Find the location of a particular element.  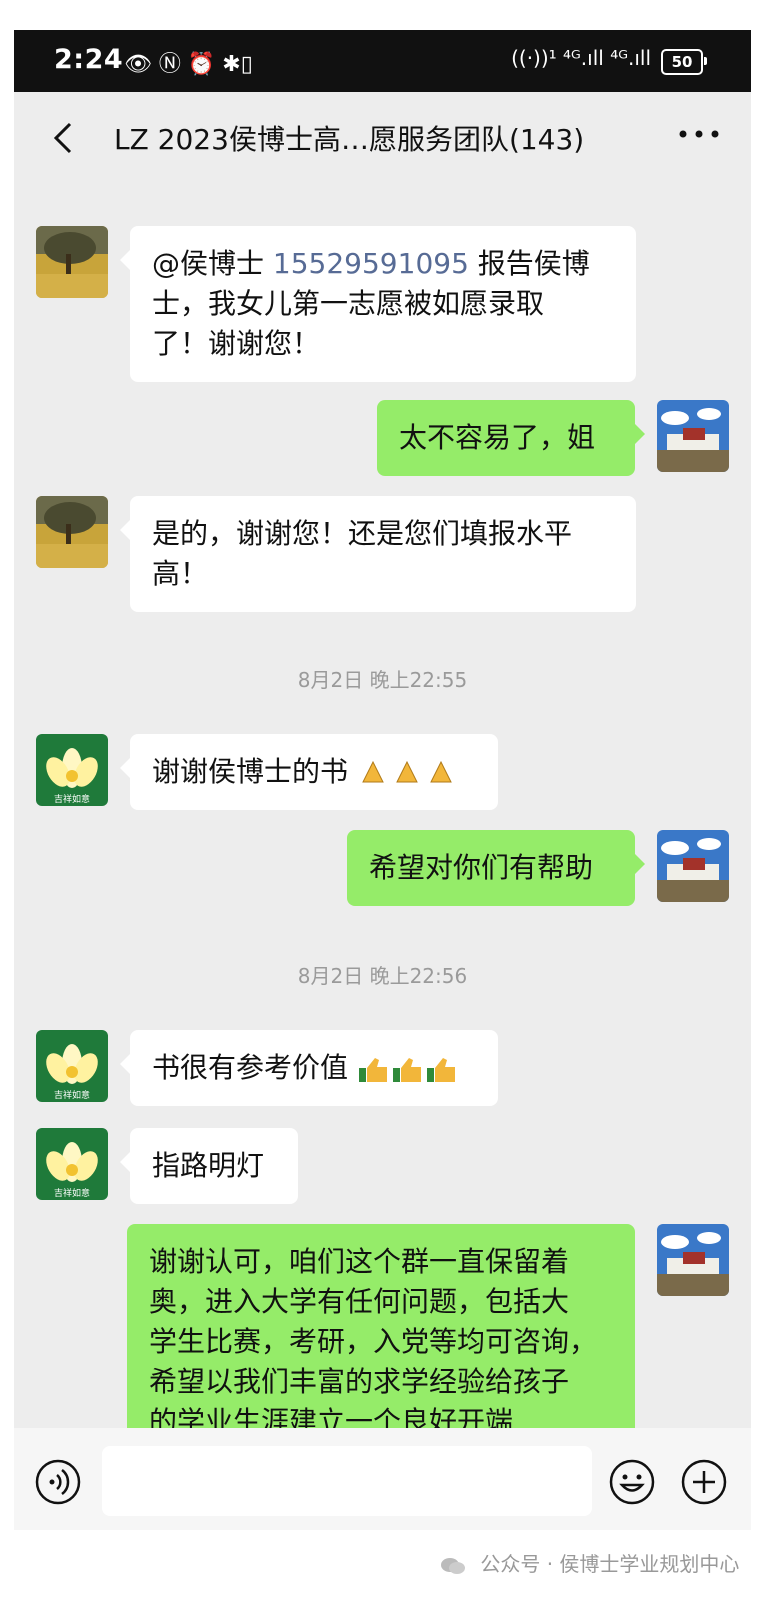

chat-header: LZ 2023侯博士高…愿服务团队(143) is located at coordinates (382, 138).